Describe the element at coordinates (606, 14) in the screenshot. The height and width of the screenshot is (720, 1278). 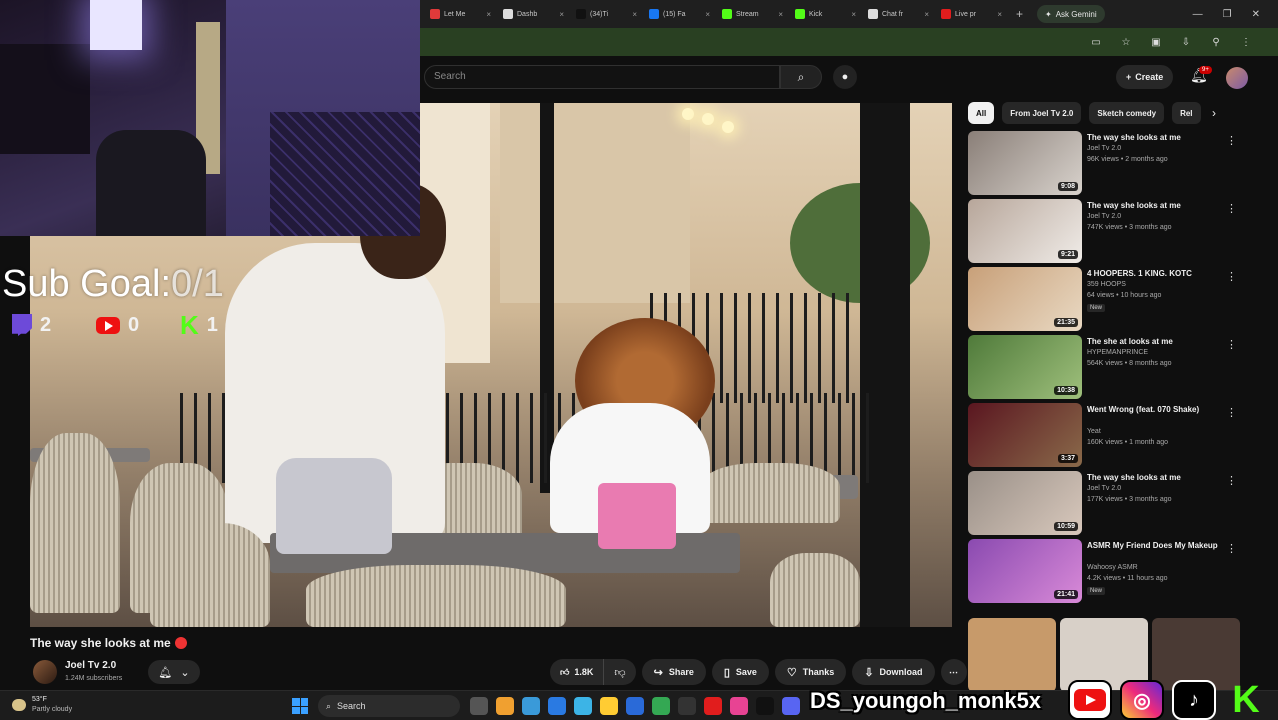
I see `browser-tab: (34)Ti ×` at that location.